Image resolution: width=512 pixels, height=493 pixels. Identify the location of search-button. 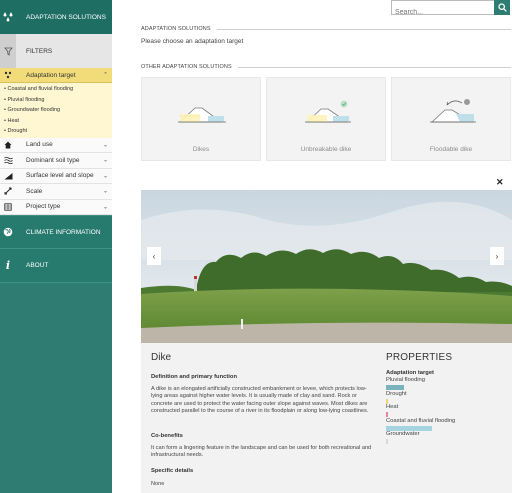
(502, 7).